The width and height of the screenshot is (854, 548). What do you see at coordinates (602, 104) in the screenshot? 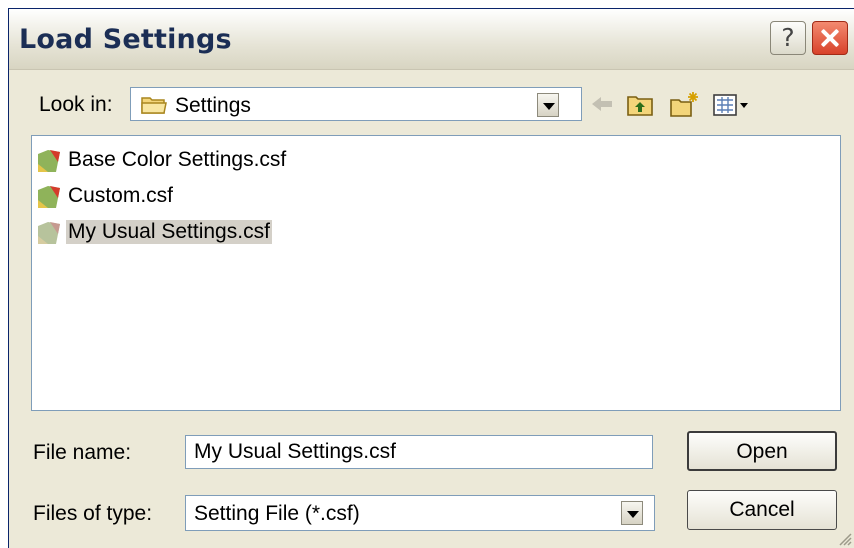
I see `back-arrow-icon` at bounding box center [602, 104].